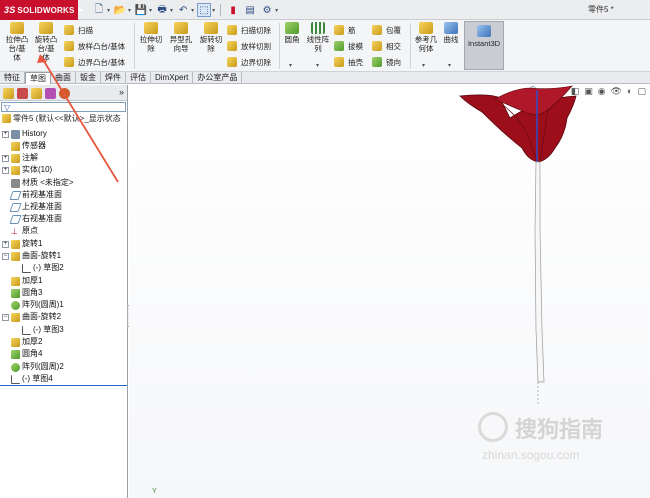 The height and width of the screenshot is (498, 650). What do you see at coordinates (36, 93) in the screenshot?
I see `configuration-manager-tab-icon` at bounding box center [36, 93].